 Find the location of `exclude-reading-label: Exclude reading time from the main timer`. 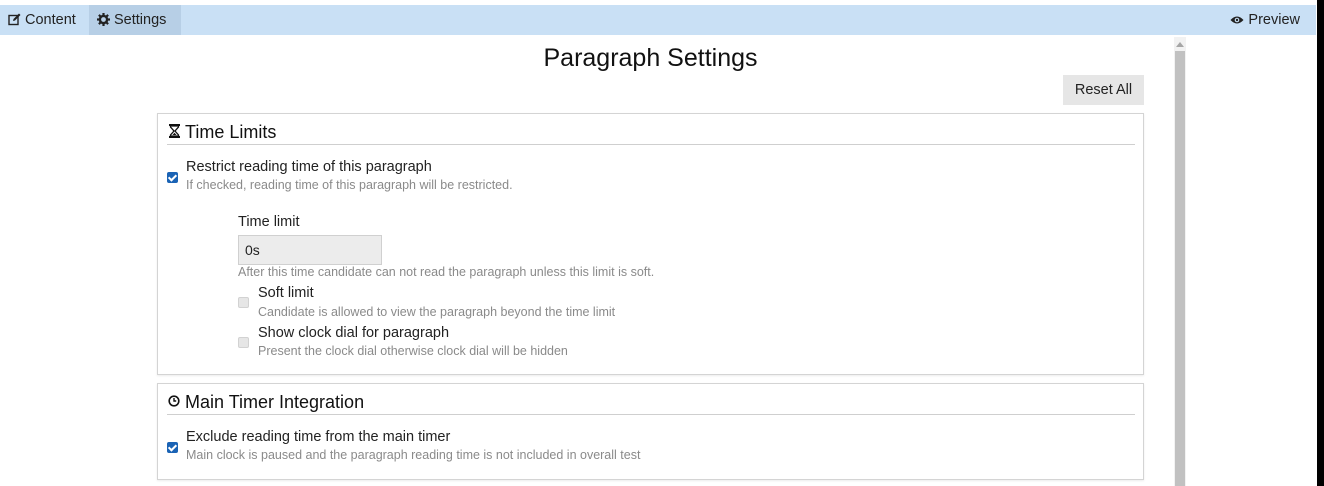

exclude-reading-label: Exclude reading time from the main timer is located at coordinates (318, 437).